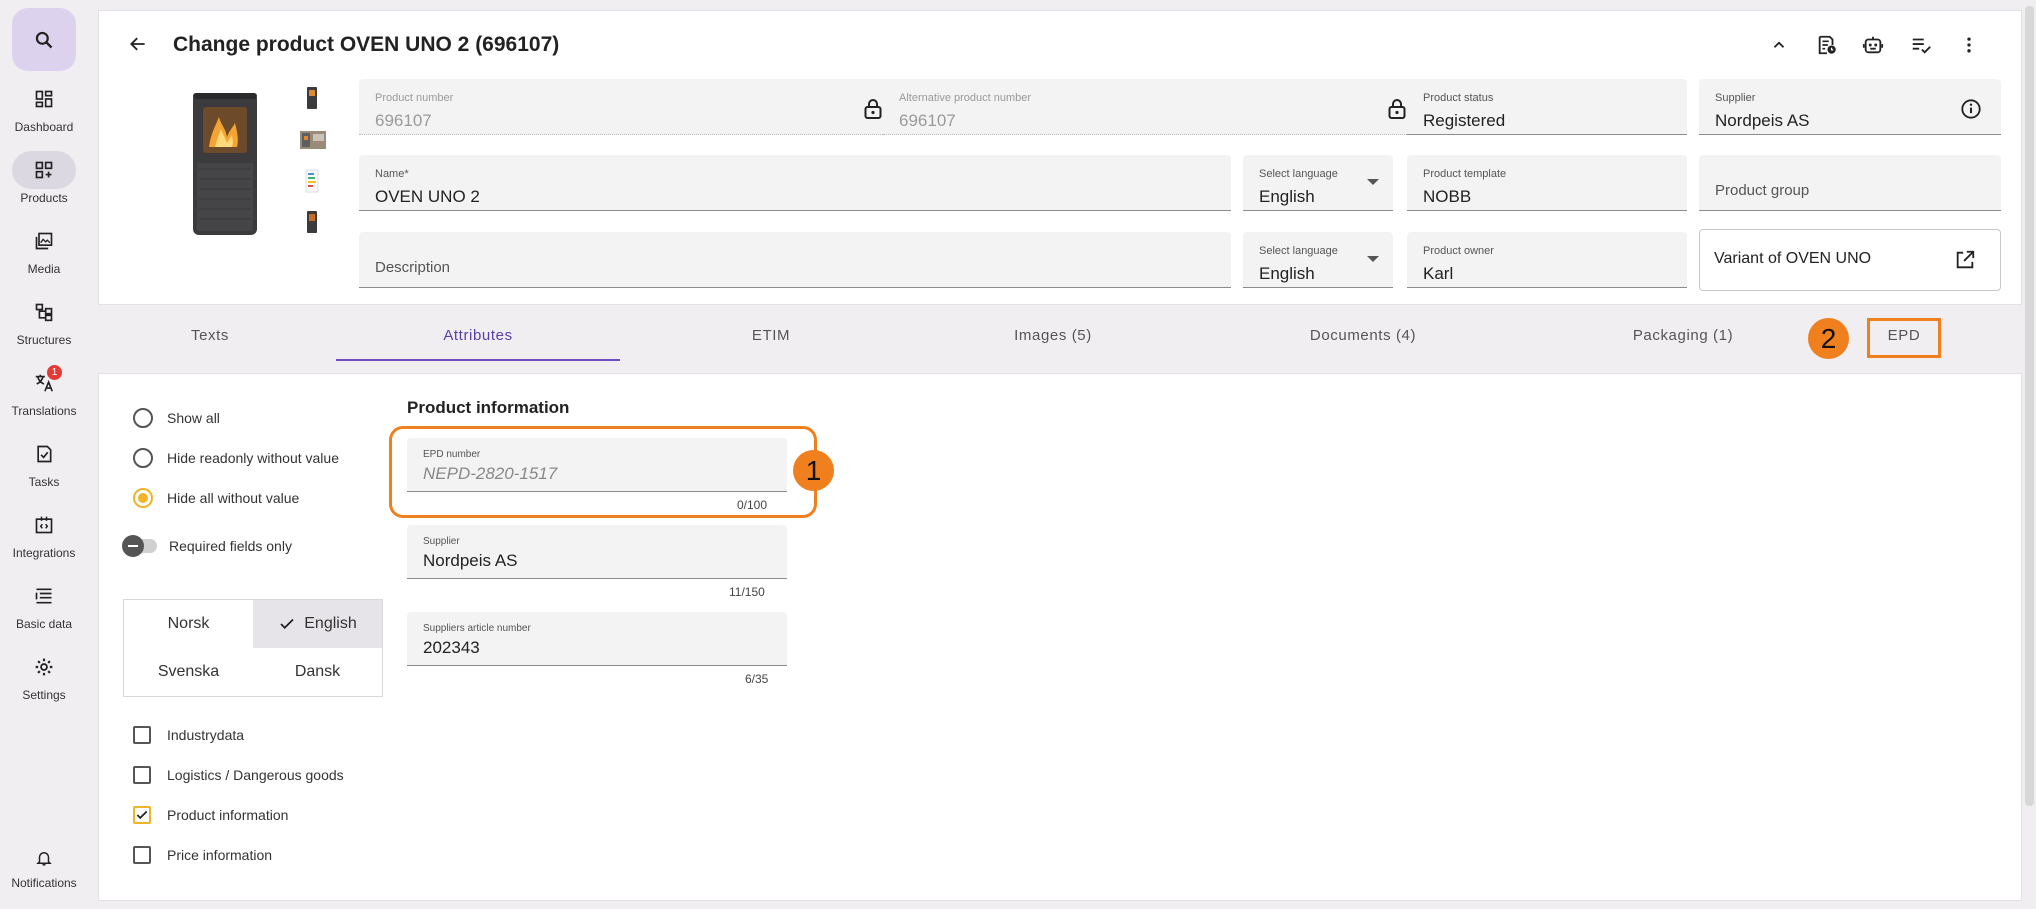  Describe the element at coordinates (1904, 338) in the screenshot. I see `epd-tab-highlight` at that location.